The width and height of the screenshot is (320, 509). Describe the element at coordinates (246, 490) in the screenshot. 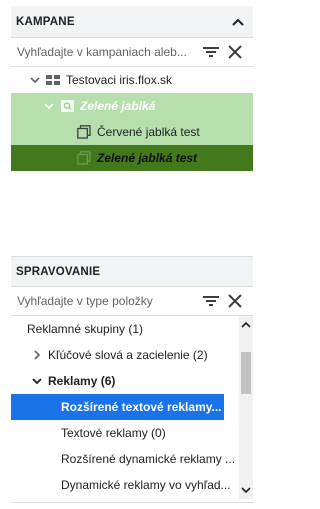

I see `scroll-down-arrow-icon` at that location.